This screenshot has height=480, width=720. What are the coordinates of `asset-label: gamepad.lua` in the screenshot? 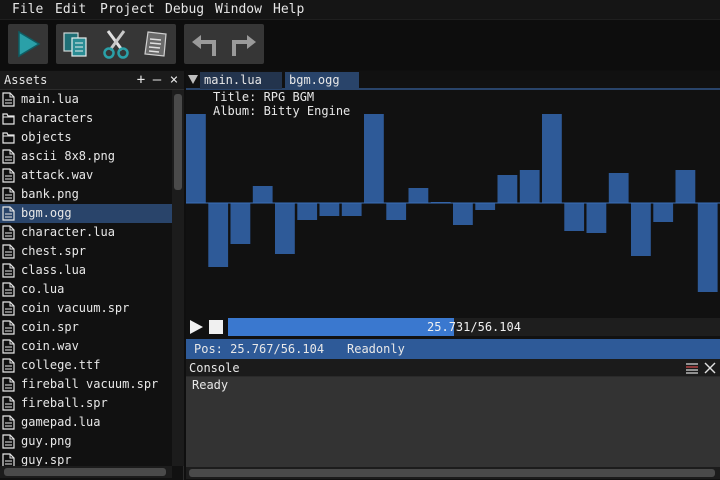 It's located at (61, 422).